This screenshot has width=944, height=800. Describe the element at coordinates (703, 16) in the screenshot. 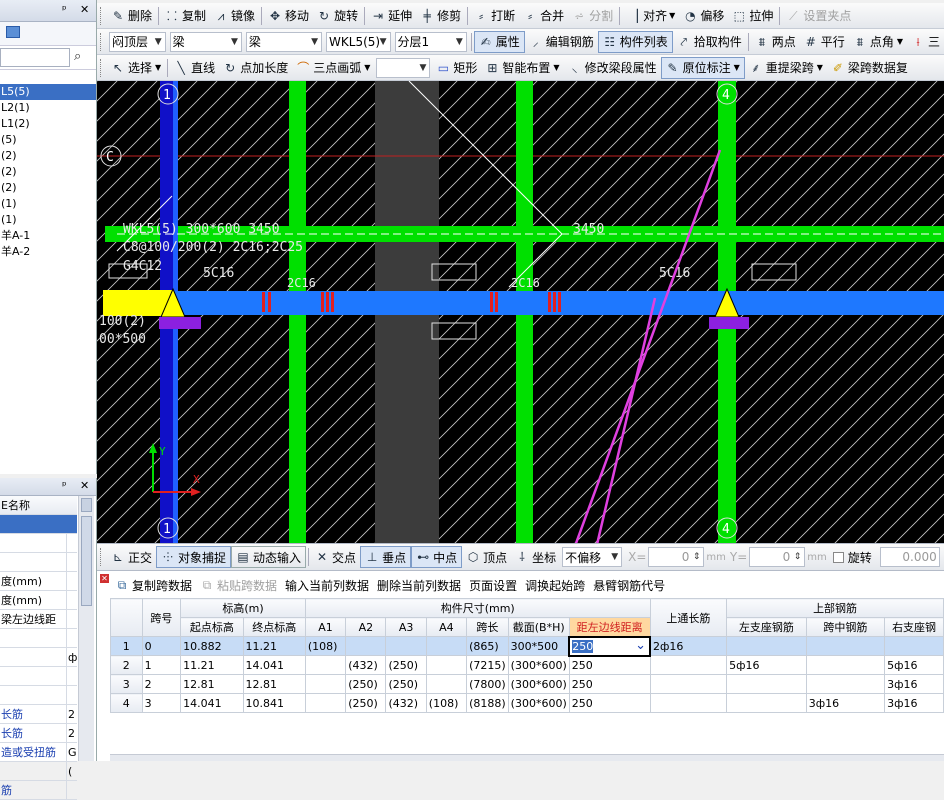

I see `offset-button: ◔ 偏移` at that location.